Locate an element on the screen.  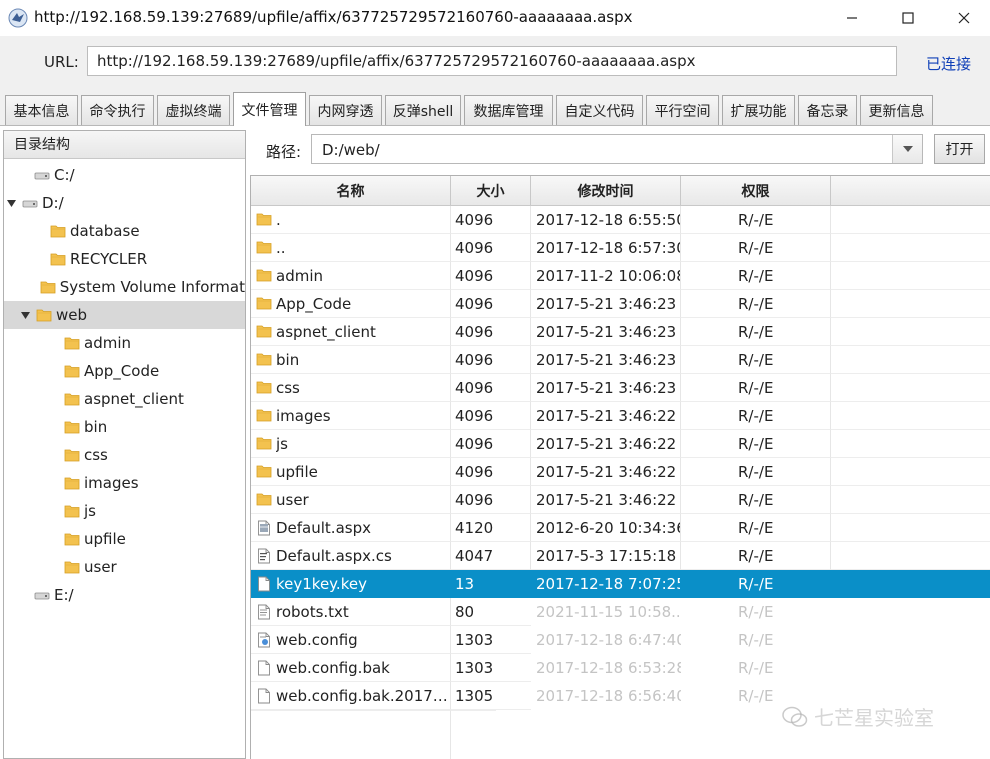
url-input is located at coordinates (492, 61).